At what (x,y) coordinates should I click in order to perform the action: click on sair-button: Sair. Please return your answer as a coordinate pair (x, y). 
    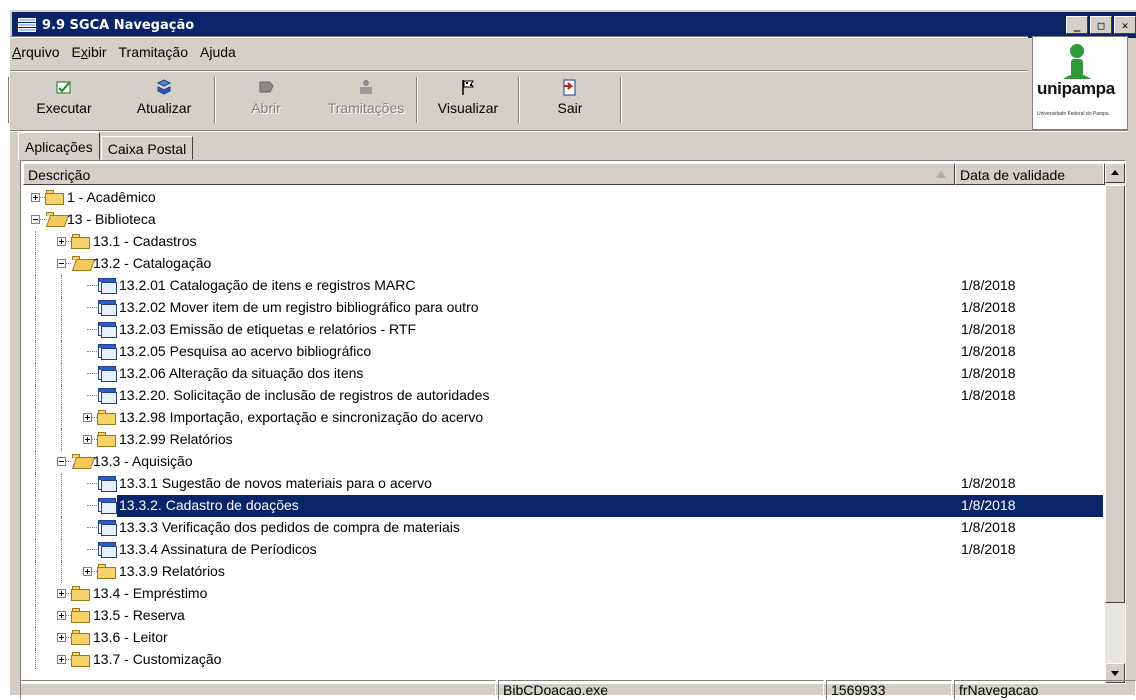
    Looking at the image, I should click on (570, 100).